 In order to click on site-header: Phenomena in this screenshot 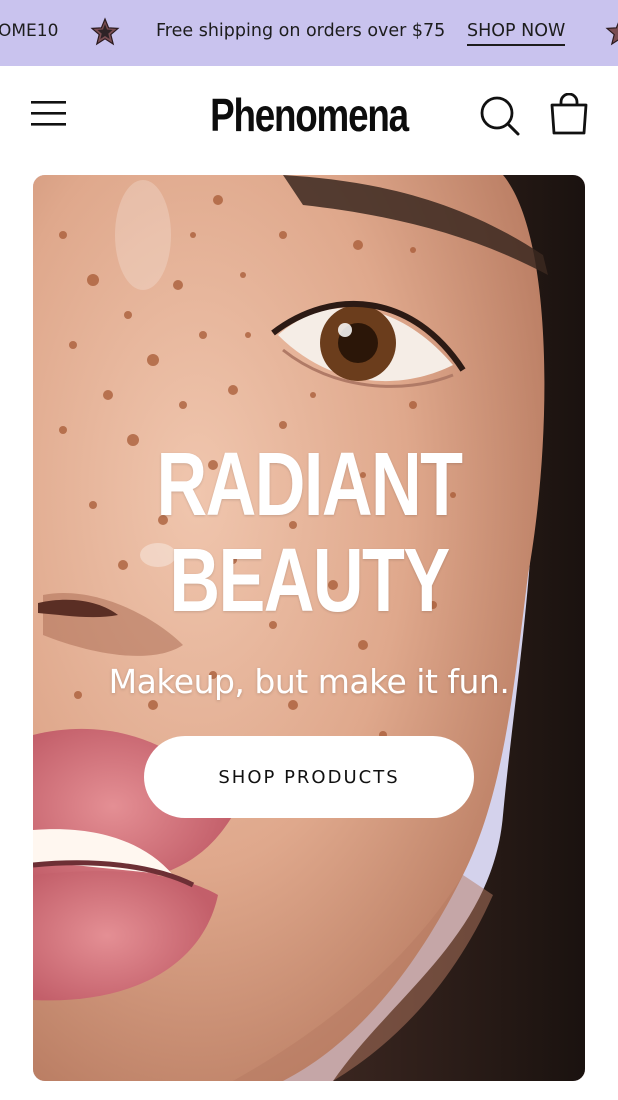, I will do `click(309, 116)`.